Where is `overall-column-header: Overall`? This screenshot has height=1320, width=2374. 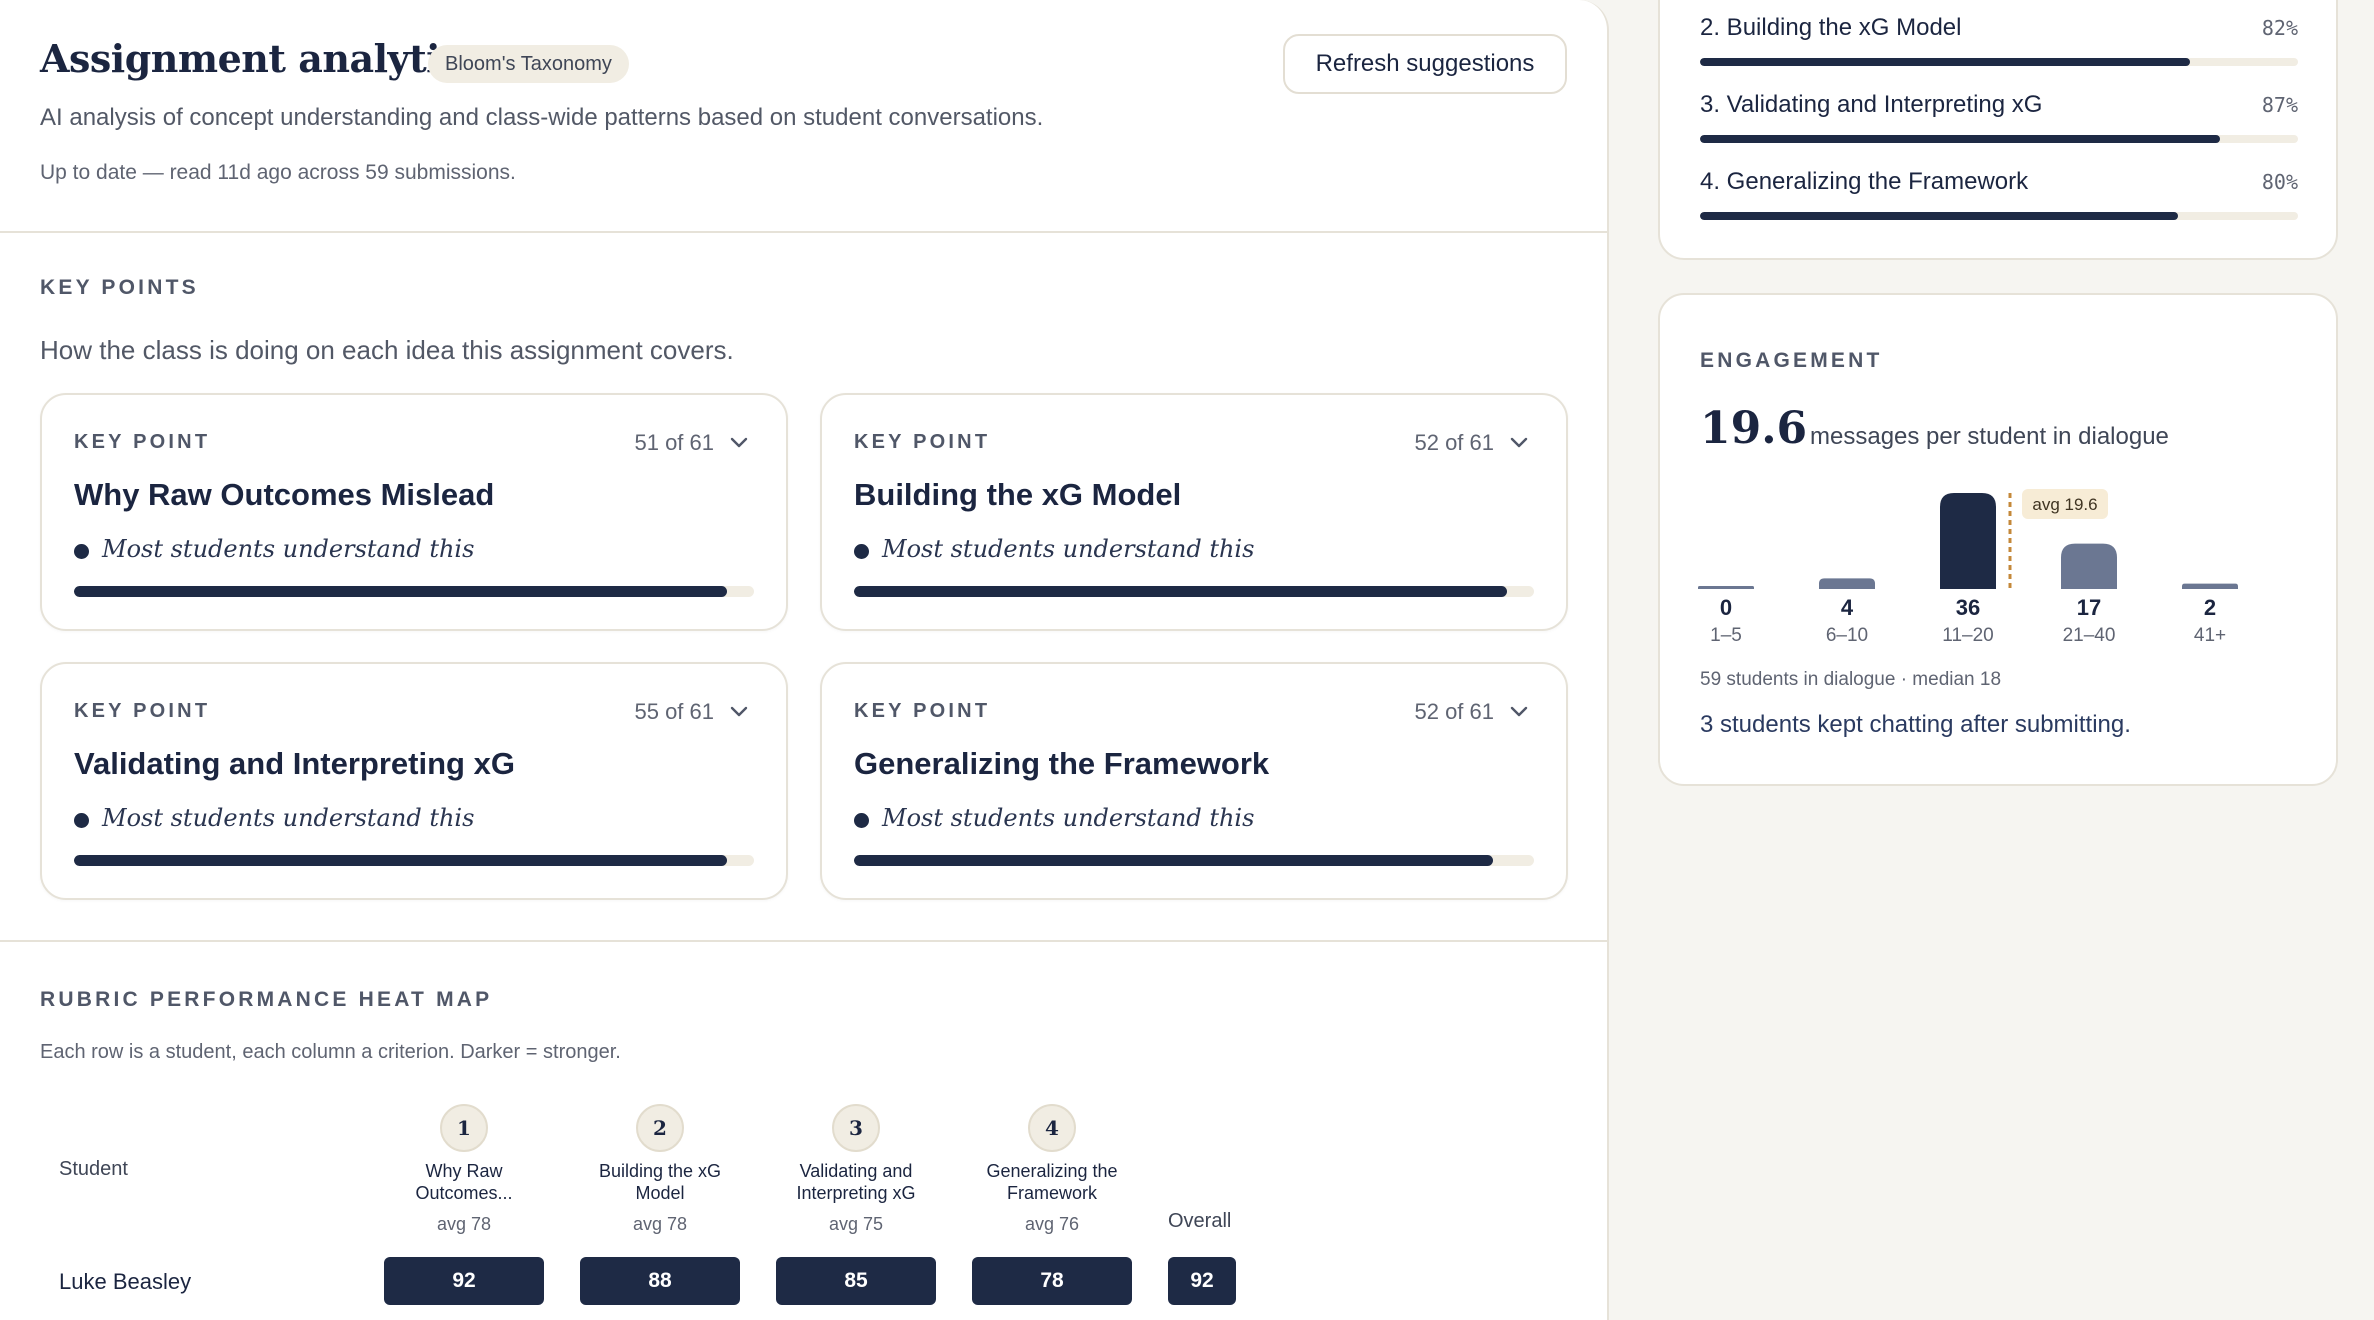 overall-column-header: Overall is located at coordinates (1200, 1221).